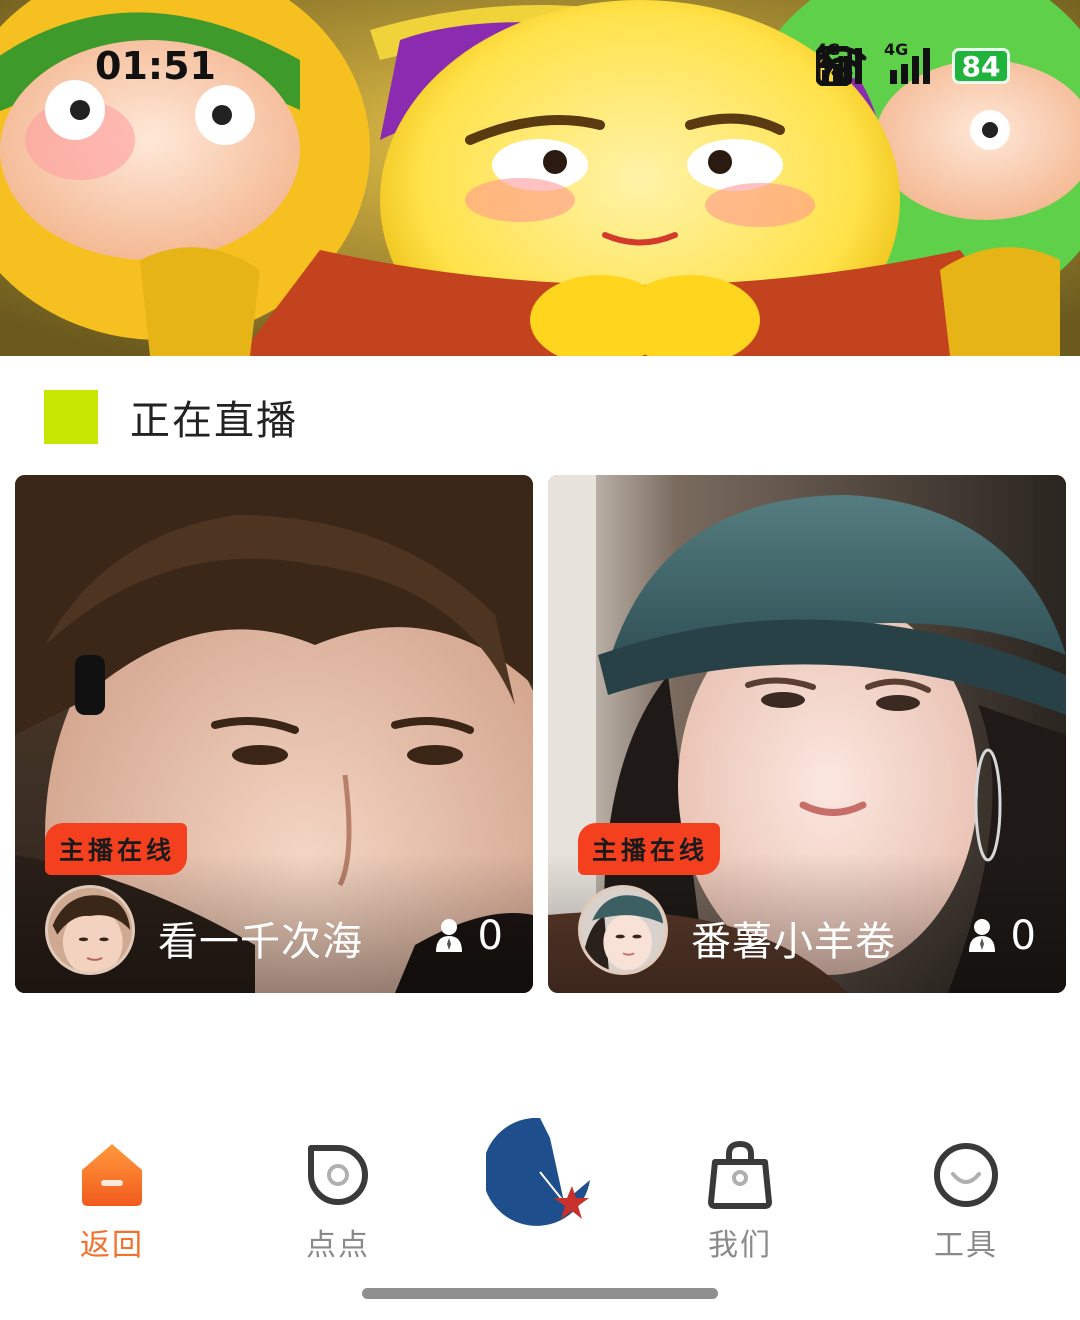 The height and width of the screenshot is (1320, 1080). I want to click on streamer-name: 番薯小羊卷, so click(793, 942).